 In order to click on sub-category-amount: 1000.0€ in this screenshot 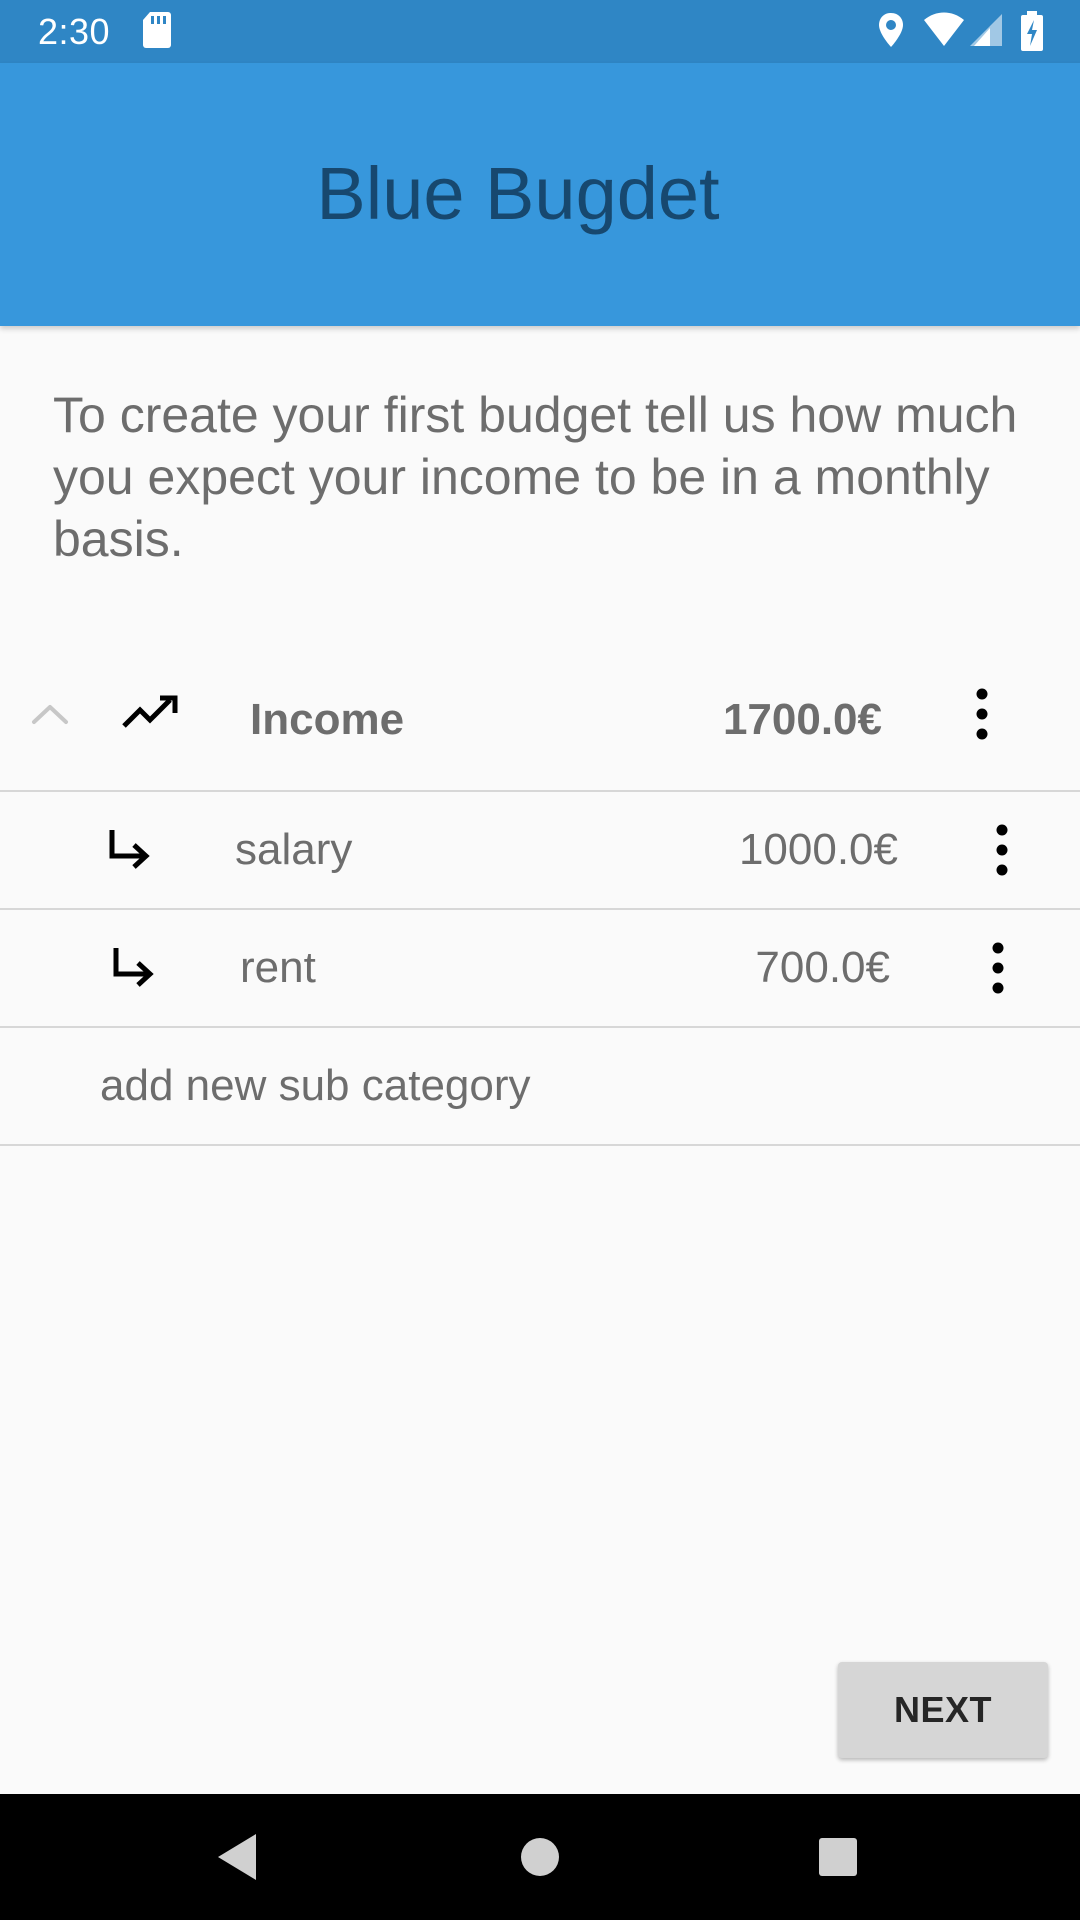, I will do `click(818, 849)`.